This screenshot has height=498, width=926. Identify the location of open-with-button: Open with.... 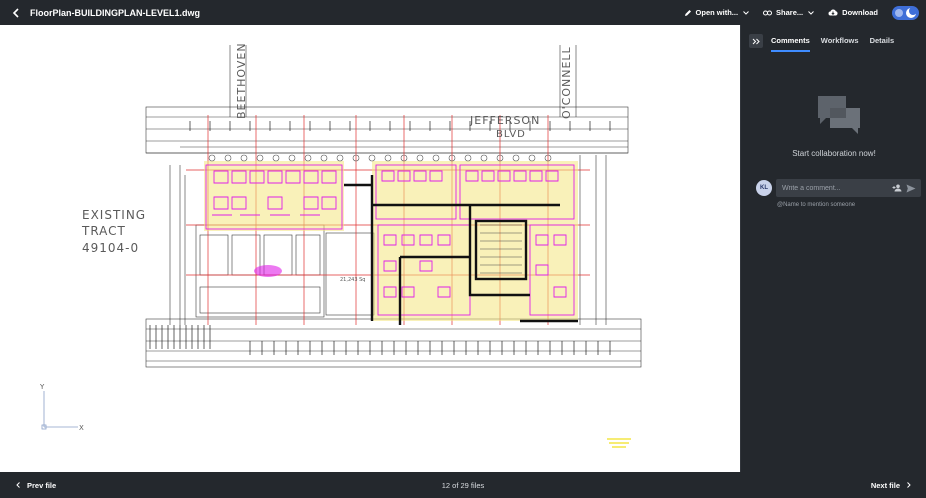
(717, 12).